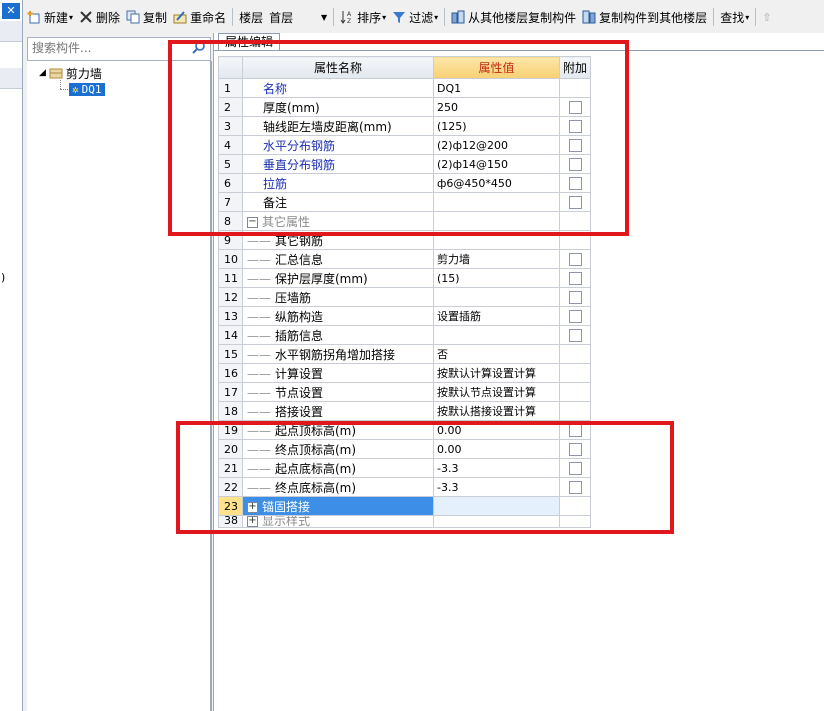 This screenshot has height=711, width=824. What do you see at coordinates (299, 259) in the screenshot?
I see `property-name-text: 汇总信息` at bounding box center [299, 259].